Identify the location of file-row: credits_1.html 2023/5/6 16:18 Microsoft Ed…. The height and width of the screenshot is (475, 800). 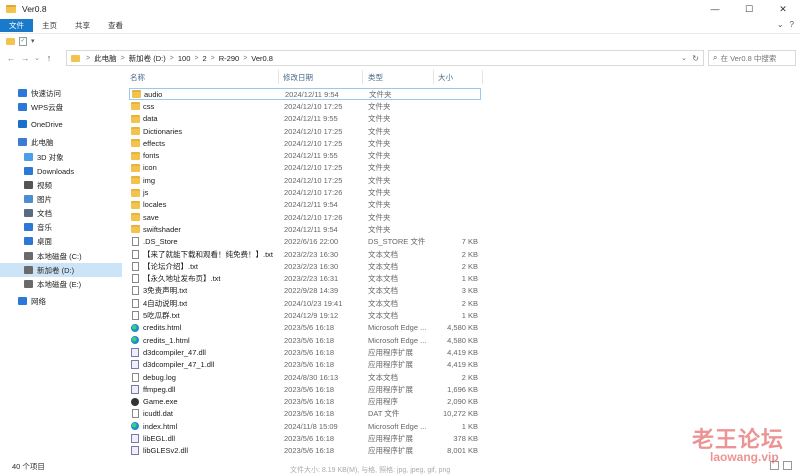
(305, 340).